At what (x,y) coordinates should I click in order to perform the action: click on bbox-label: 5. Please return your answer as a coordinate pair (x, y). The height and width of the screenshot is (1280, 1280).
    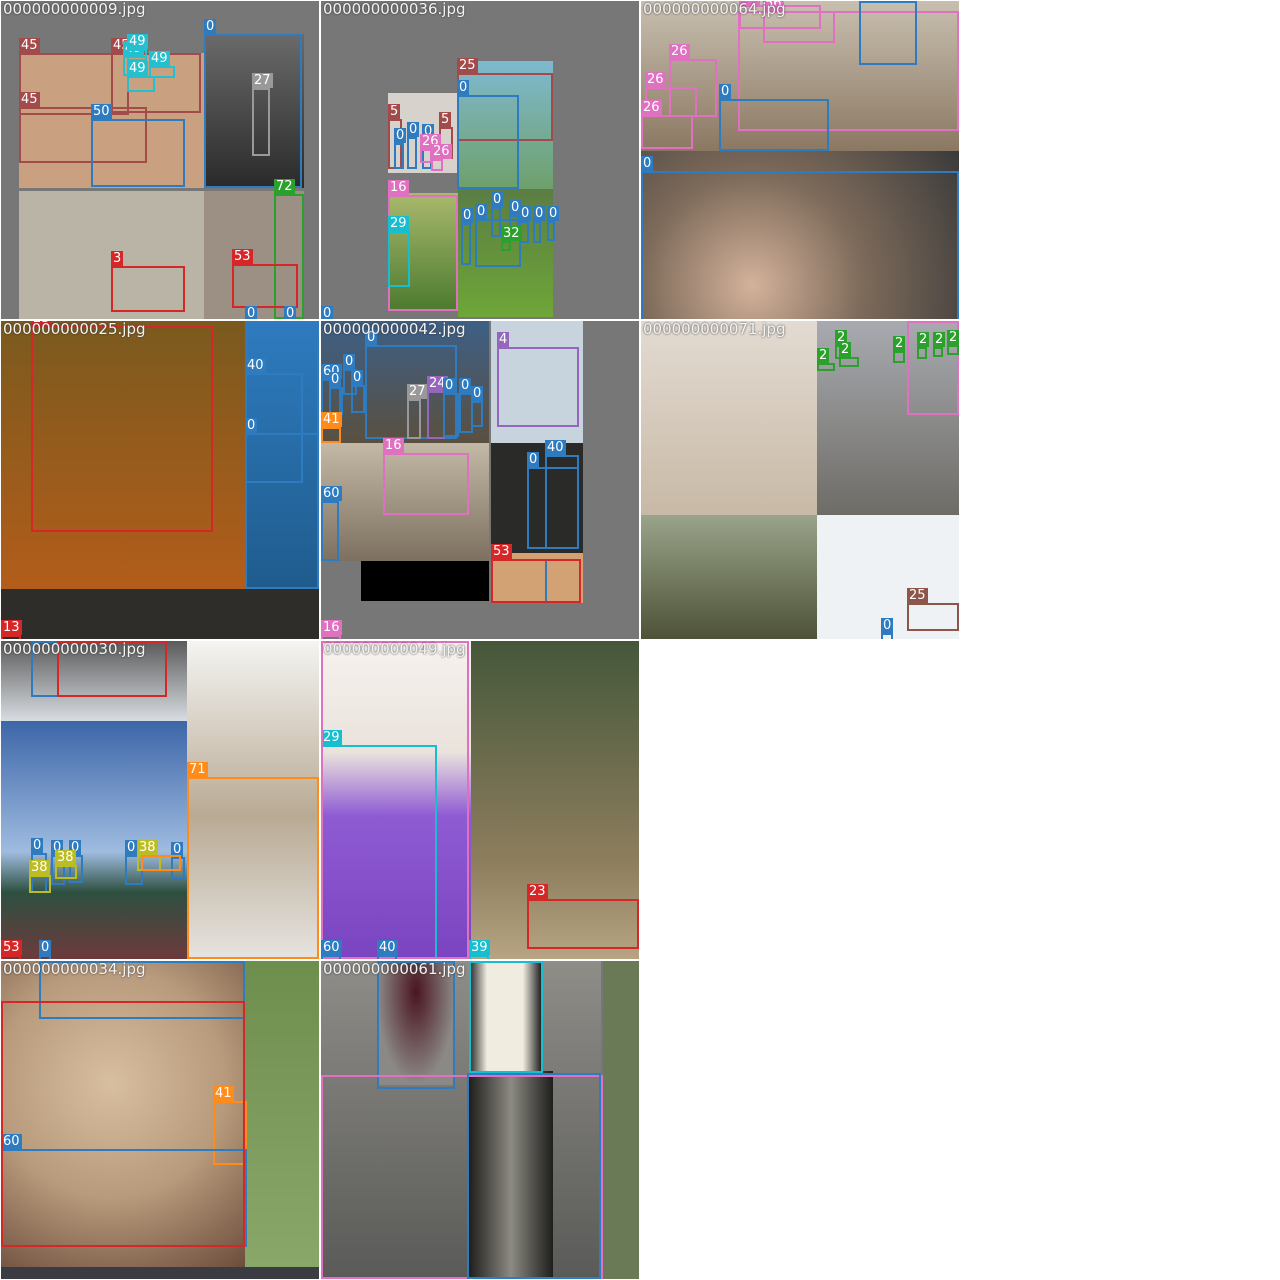
    Looking at the image, I should click on (445, 119).